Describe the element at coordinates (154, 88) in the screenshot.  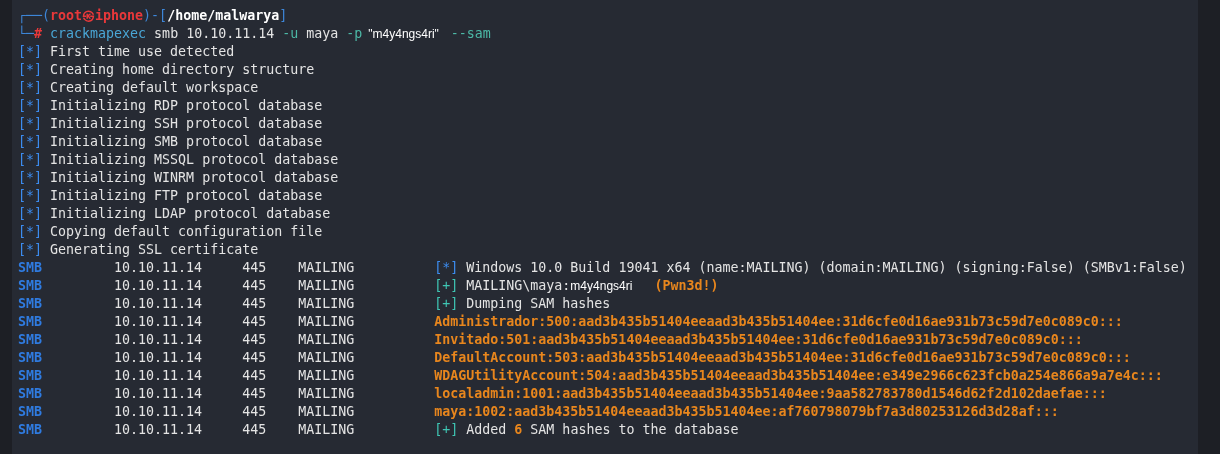
I see `log-message: Creating default workspace` at that location.